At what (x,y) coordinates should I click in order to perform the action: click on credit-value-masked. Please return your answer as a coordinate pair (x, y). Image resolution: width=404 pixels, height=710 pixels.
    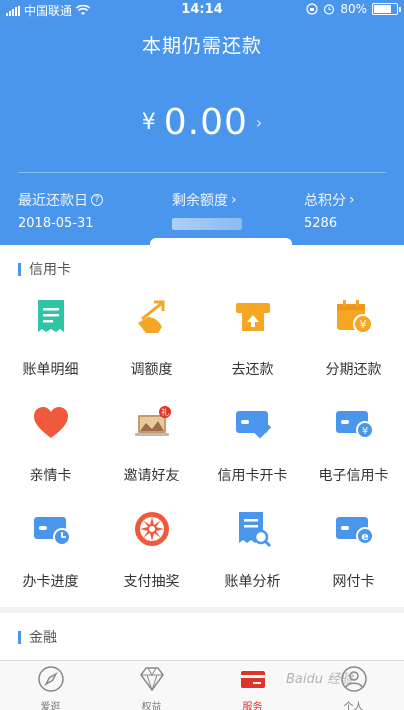
    Looking at the image, I should click on (207, 224).